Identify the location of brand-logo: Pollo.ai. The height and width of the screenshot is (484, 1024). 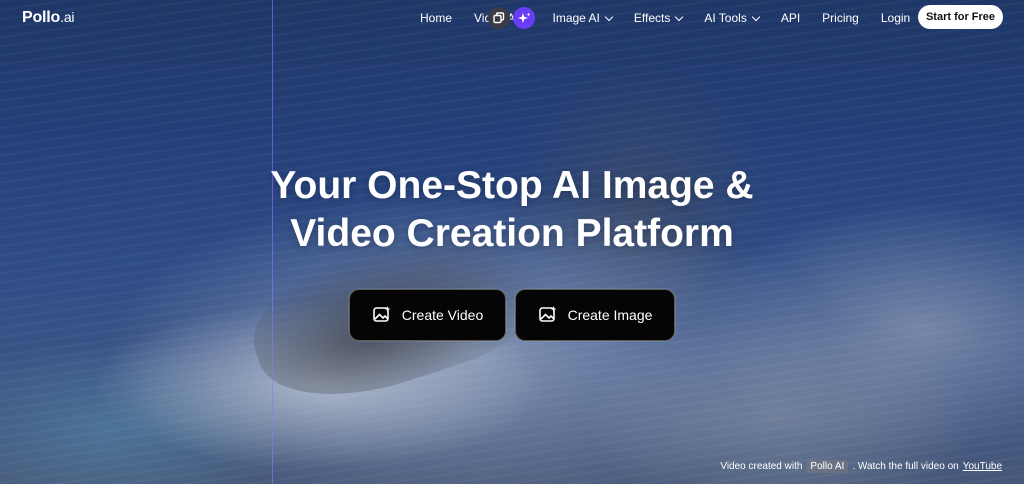
(48, 18).